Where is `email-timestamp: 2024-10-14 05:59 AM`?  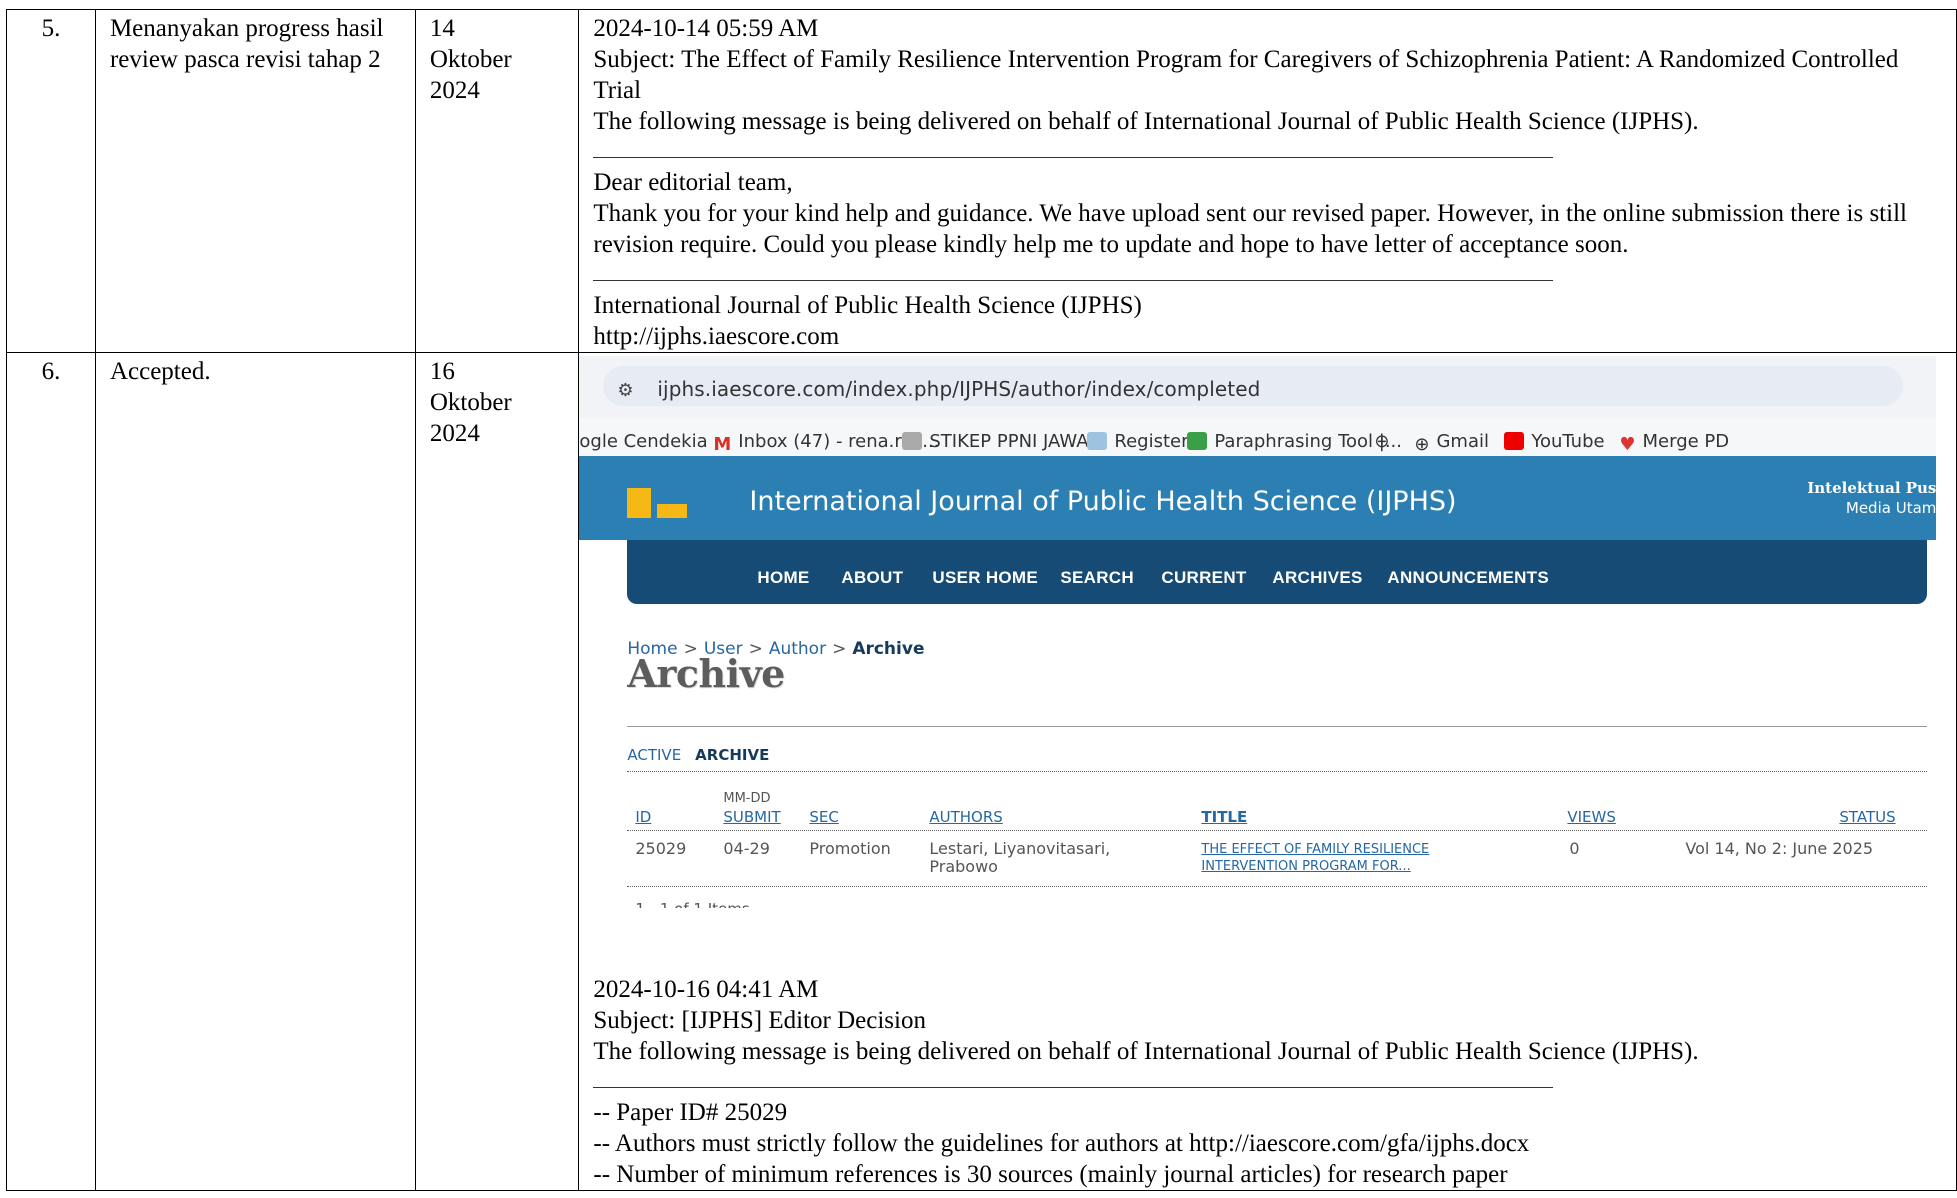
email-timestamp: 2024-10-14 05:59 AM is located at coordinates (706, 28).